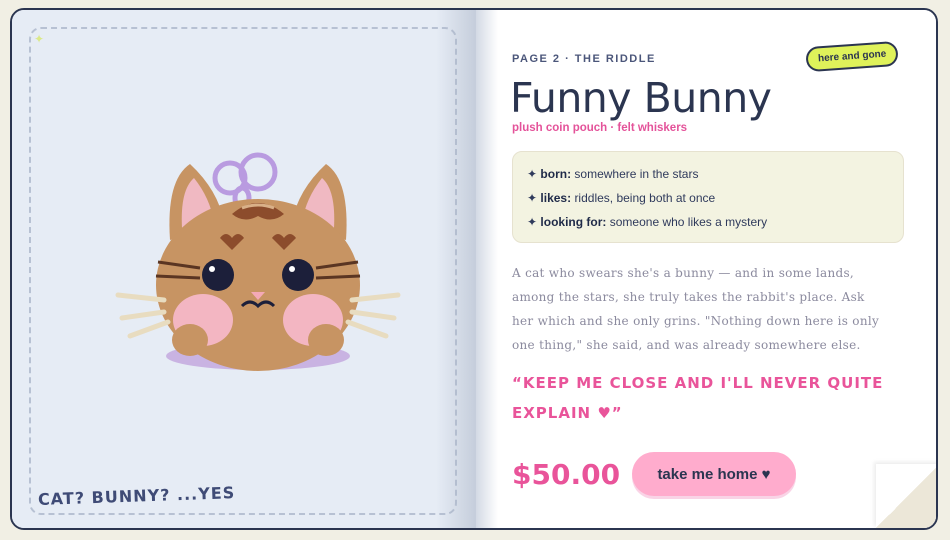 This screenshot has height=540, width=950. I want to click on fact-value: riddles, being both at once, so click(645, 198).